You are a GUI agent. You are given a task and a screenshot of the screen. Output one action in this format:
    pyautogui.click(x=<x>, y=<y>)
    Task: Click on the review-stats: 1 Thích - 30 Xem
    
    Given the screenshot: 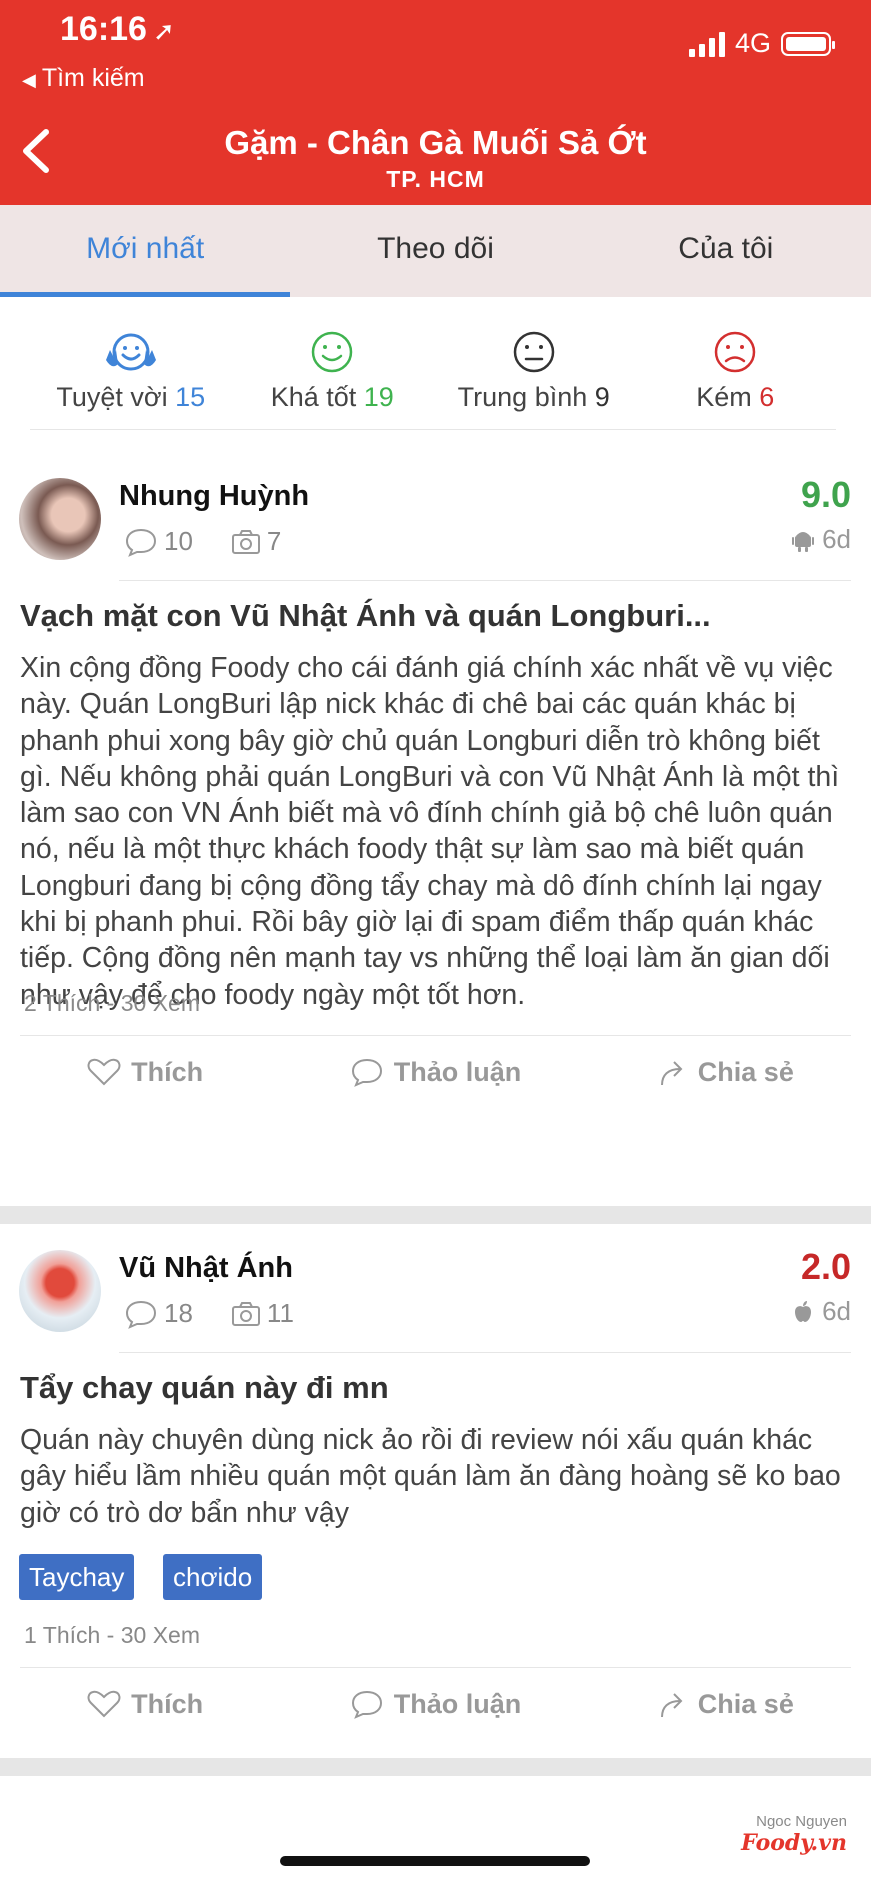 What is the action you would take?
    pyautogui.click(x=112, y=1635)
    